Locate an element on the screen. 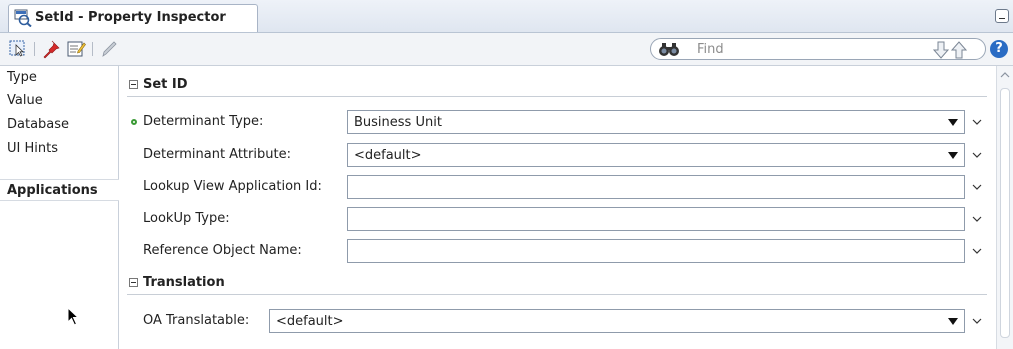 This screenshot has height=349, width=1013. section-title: Set ID is located at coordinates (165, 84).